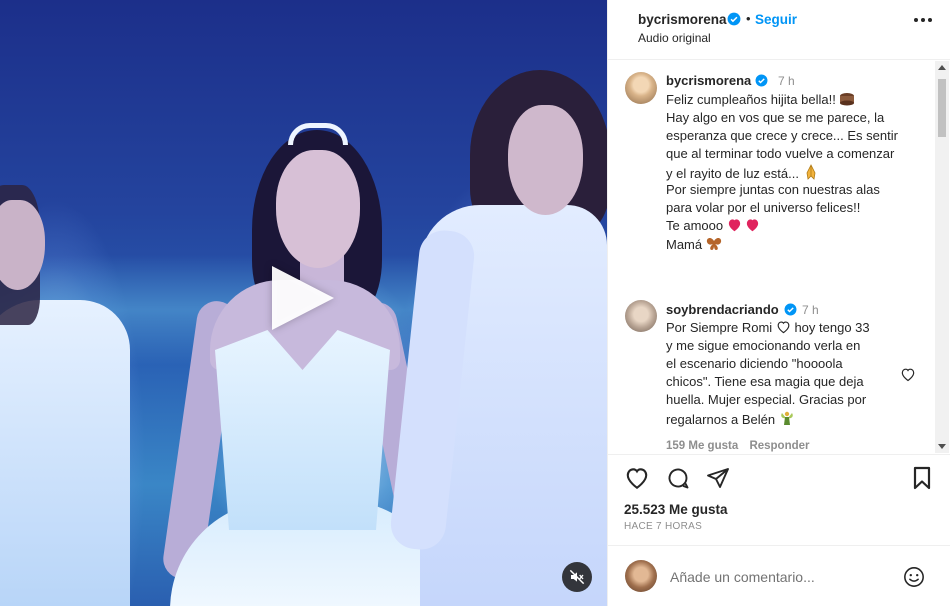 This screenshot has width=950, height=606. I want to click on praying-hands-emoji-icon, so click(810, 172).